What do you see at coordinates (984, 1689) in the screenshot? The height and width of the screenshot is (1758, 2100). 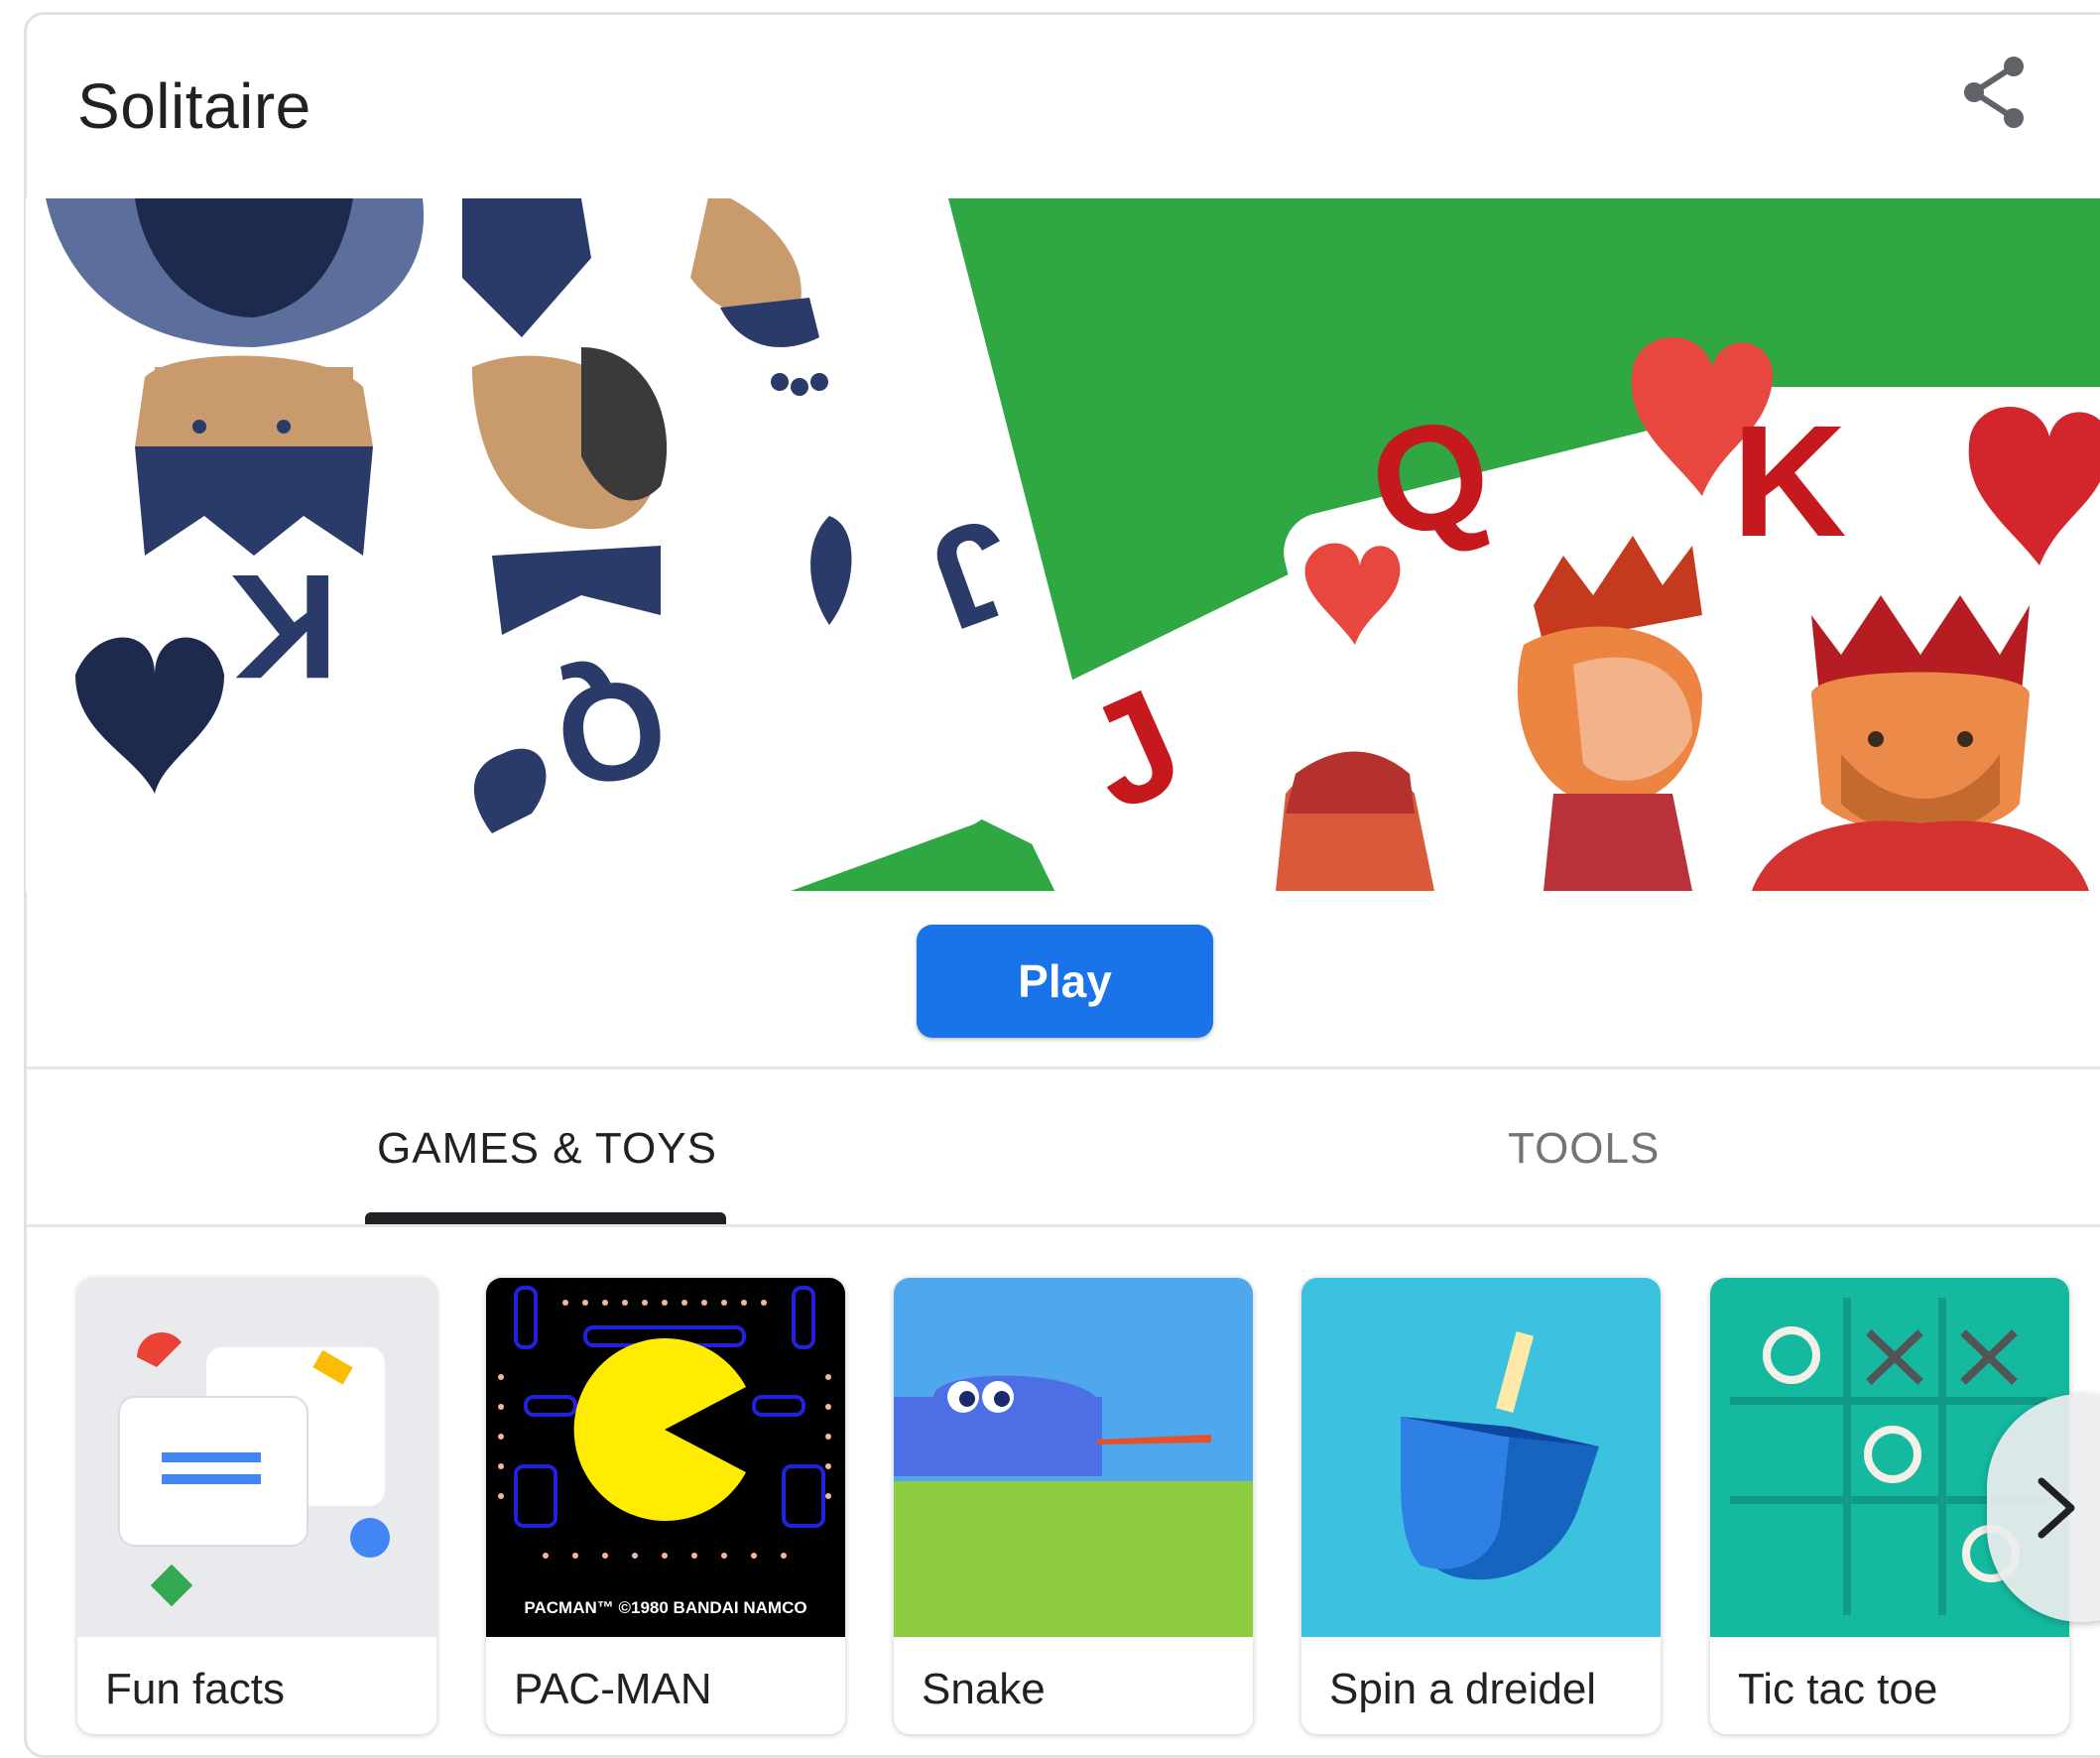 I see `tile-label: Snake` at bounding box center [984, 1689].